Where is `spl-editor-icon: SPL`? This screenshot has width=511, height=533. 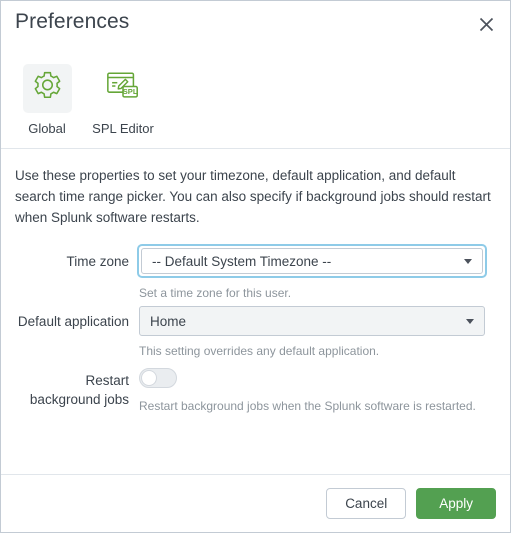 spl-editor-icon: SPL is located at coordinates (123, 89).